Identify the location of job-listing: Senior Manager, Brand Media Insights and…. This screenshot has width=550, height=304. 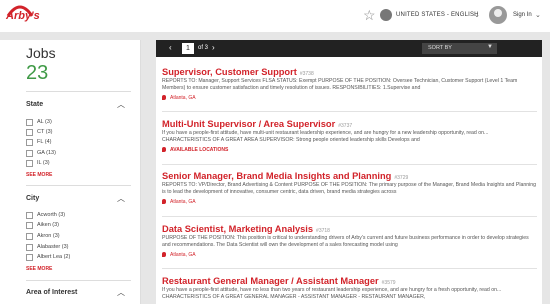
(349, 188).